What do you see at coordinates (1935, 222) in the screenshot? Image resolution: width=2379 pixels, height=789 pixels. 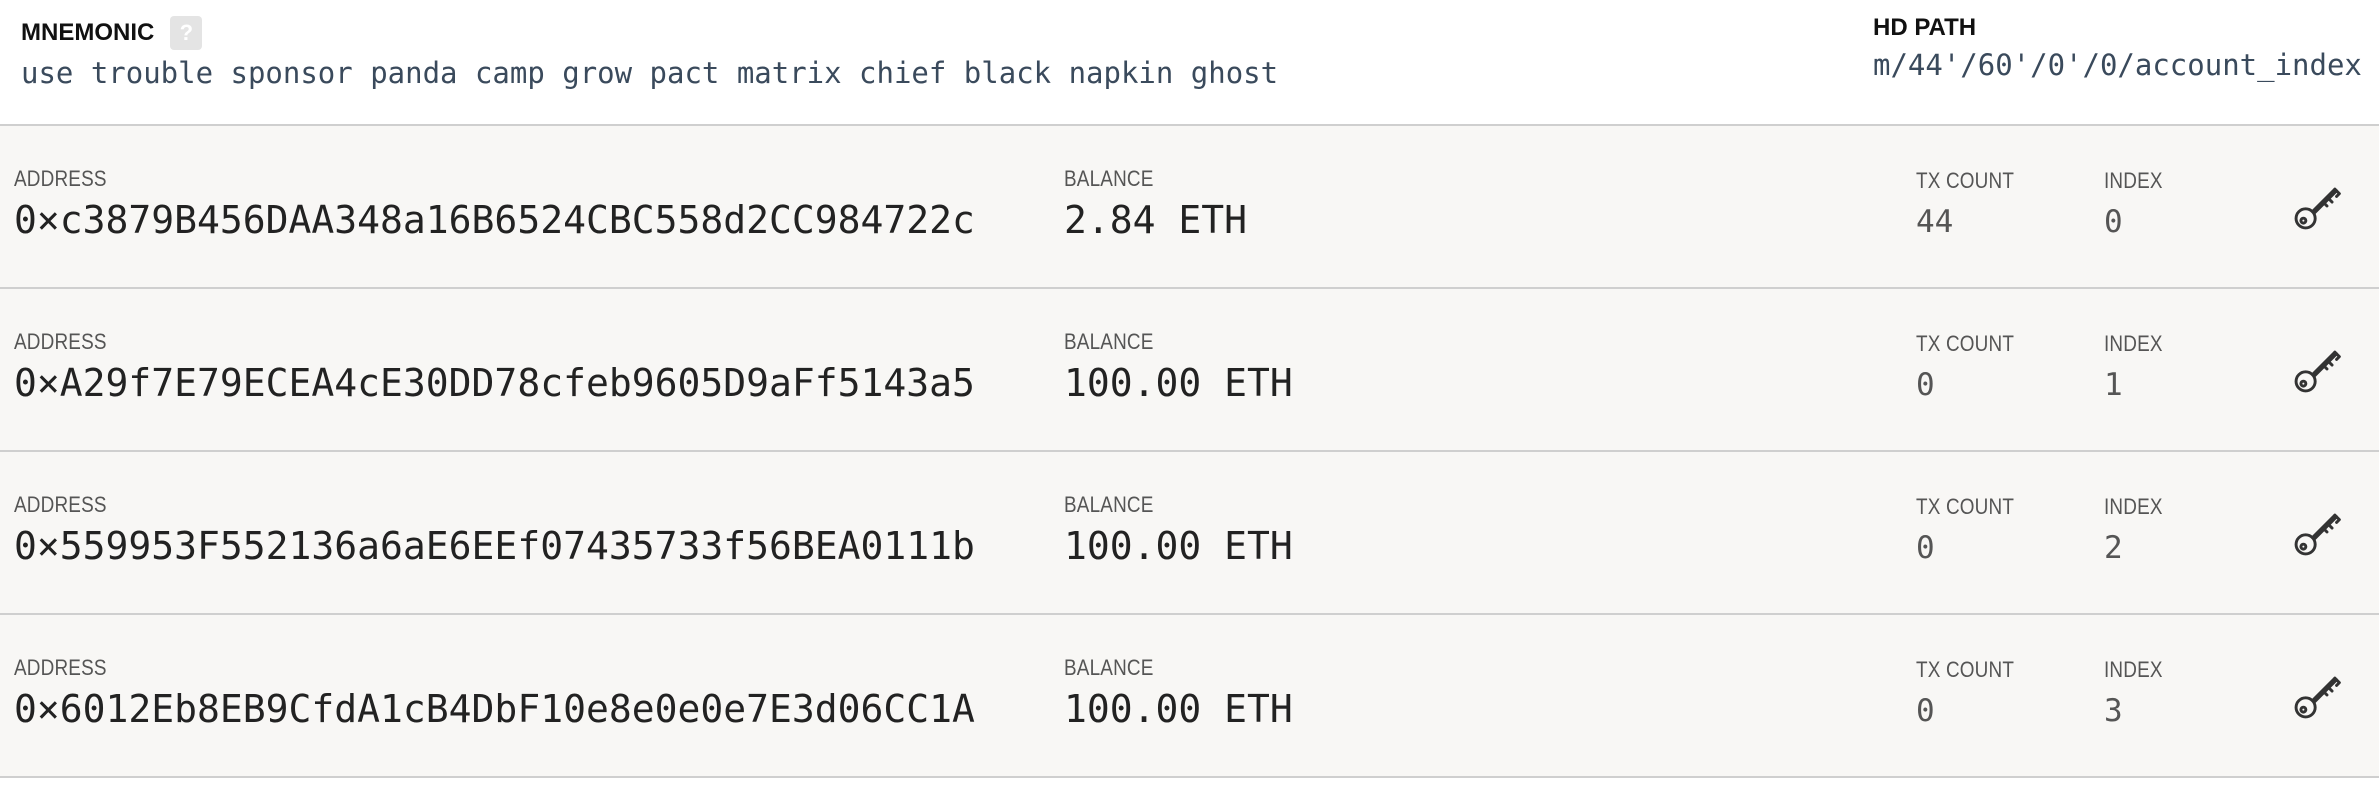 I see `tx-count-value: 44` at bounding box center [1935, 222].